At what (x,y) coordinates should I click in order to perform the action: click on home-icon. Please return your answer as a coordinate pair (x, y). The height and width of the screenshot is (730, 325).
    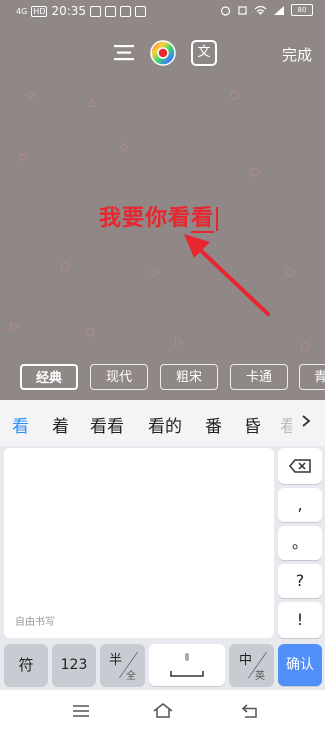
    Looking at the image, I should click on (163, 710).